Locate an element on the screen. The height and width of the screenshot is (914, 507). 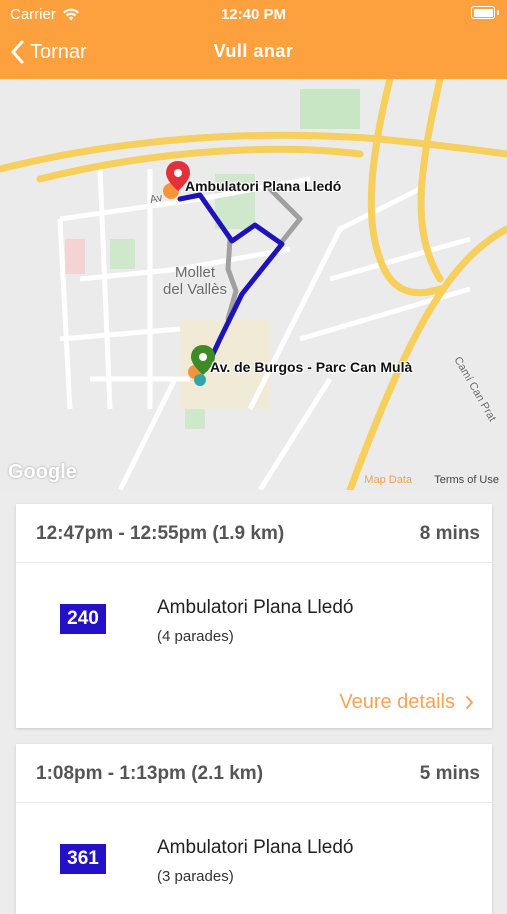
city-label: Mollet del Vallès is located at coordinates (195, 281).